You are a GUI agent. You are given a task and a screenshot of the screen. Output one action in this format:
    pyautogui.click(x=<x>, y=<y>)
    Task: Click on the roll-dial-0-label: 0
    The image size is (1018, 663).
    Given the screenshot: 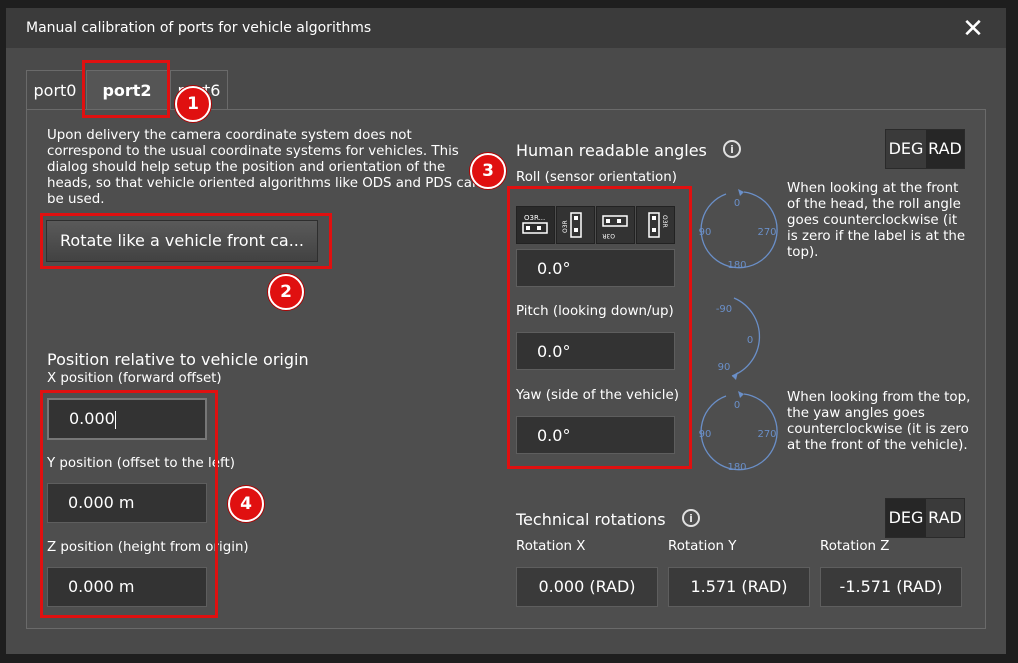 What is the action you would take?
    pyautogui.click(x=737, y=203)
    